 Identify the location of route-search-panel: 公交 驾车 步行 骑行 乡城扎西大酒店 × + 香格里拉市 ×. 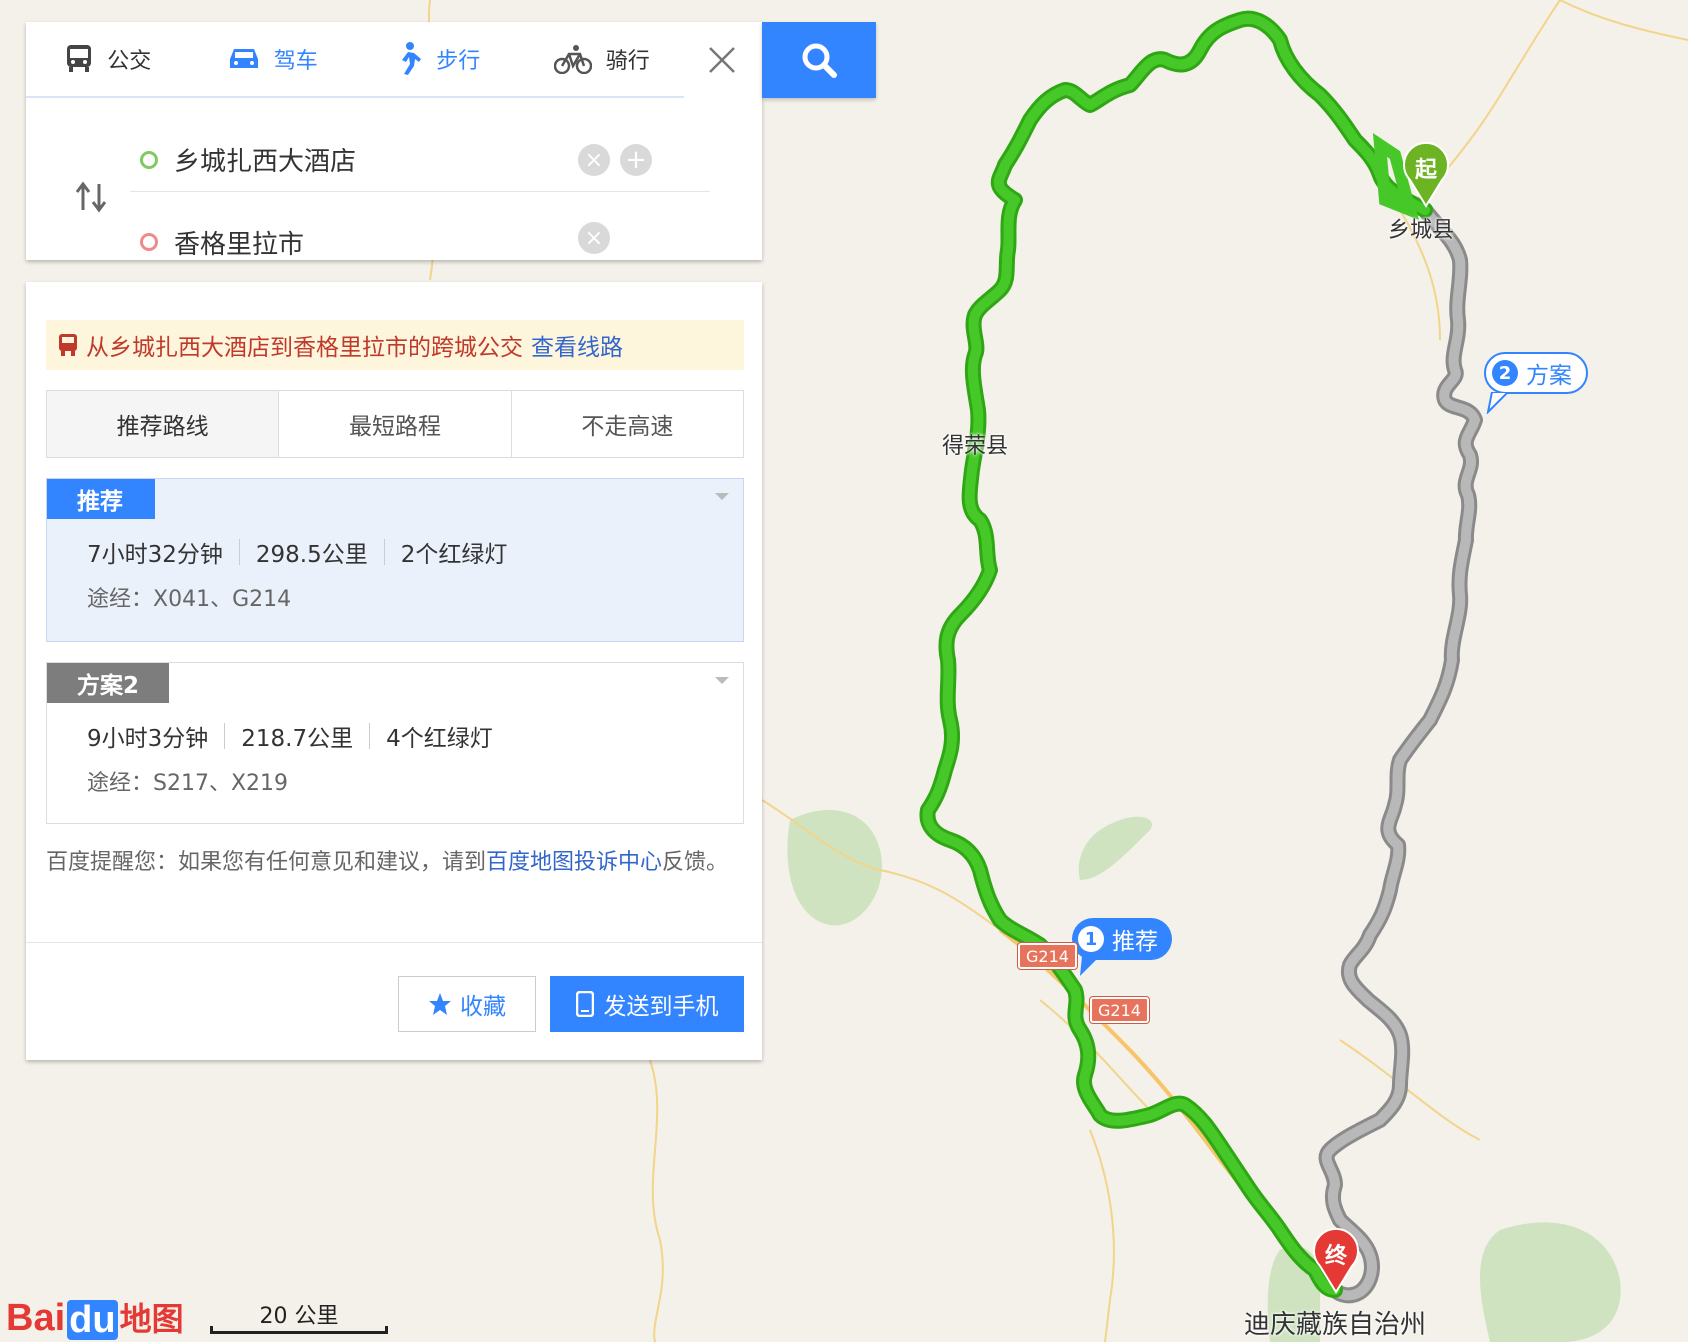
(394, 141).